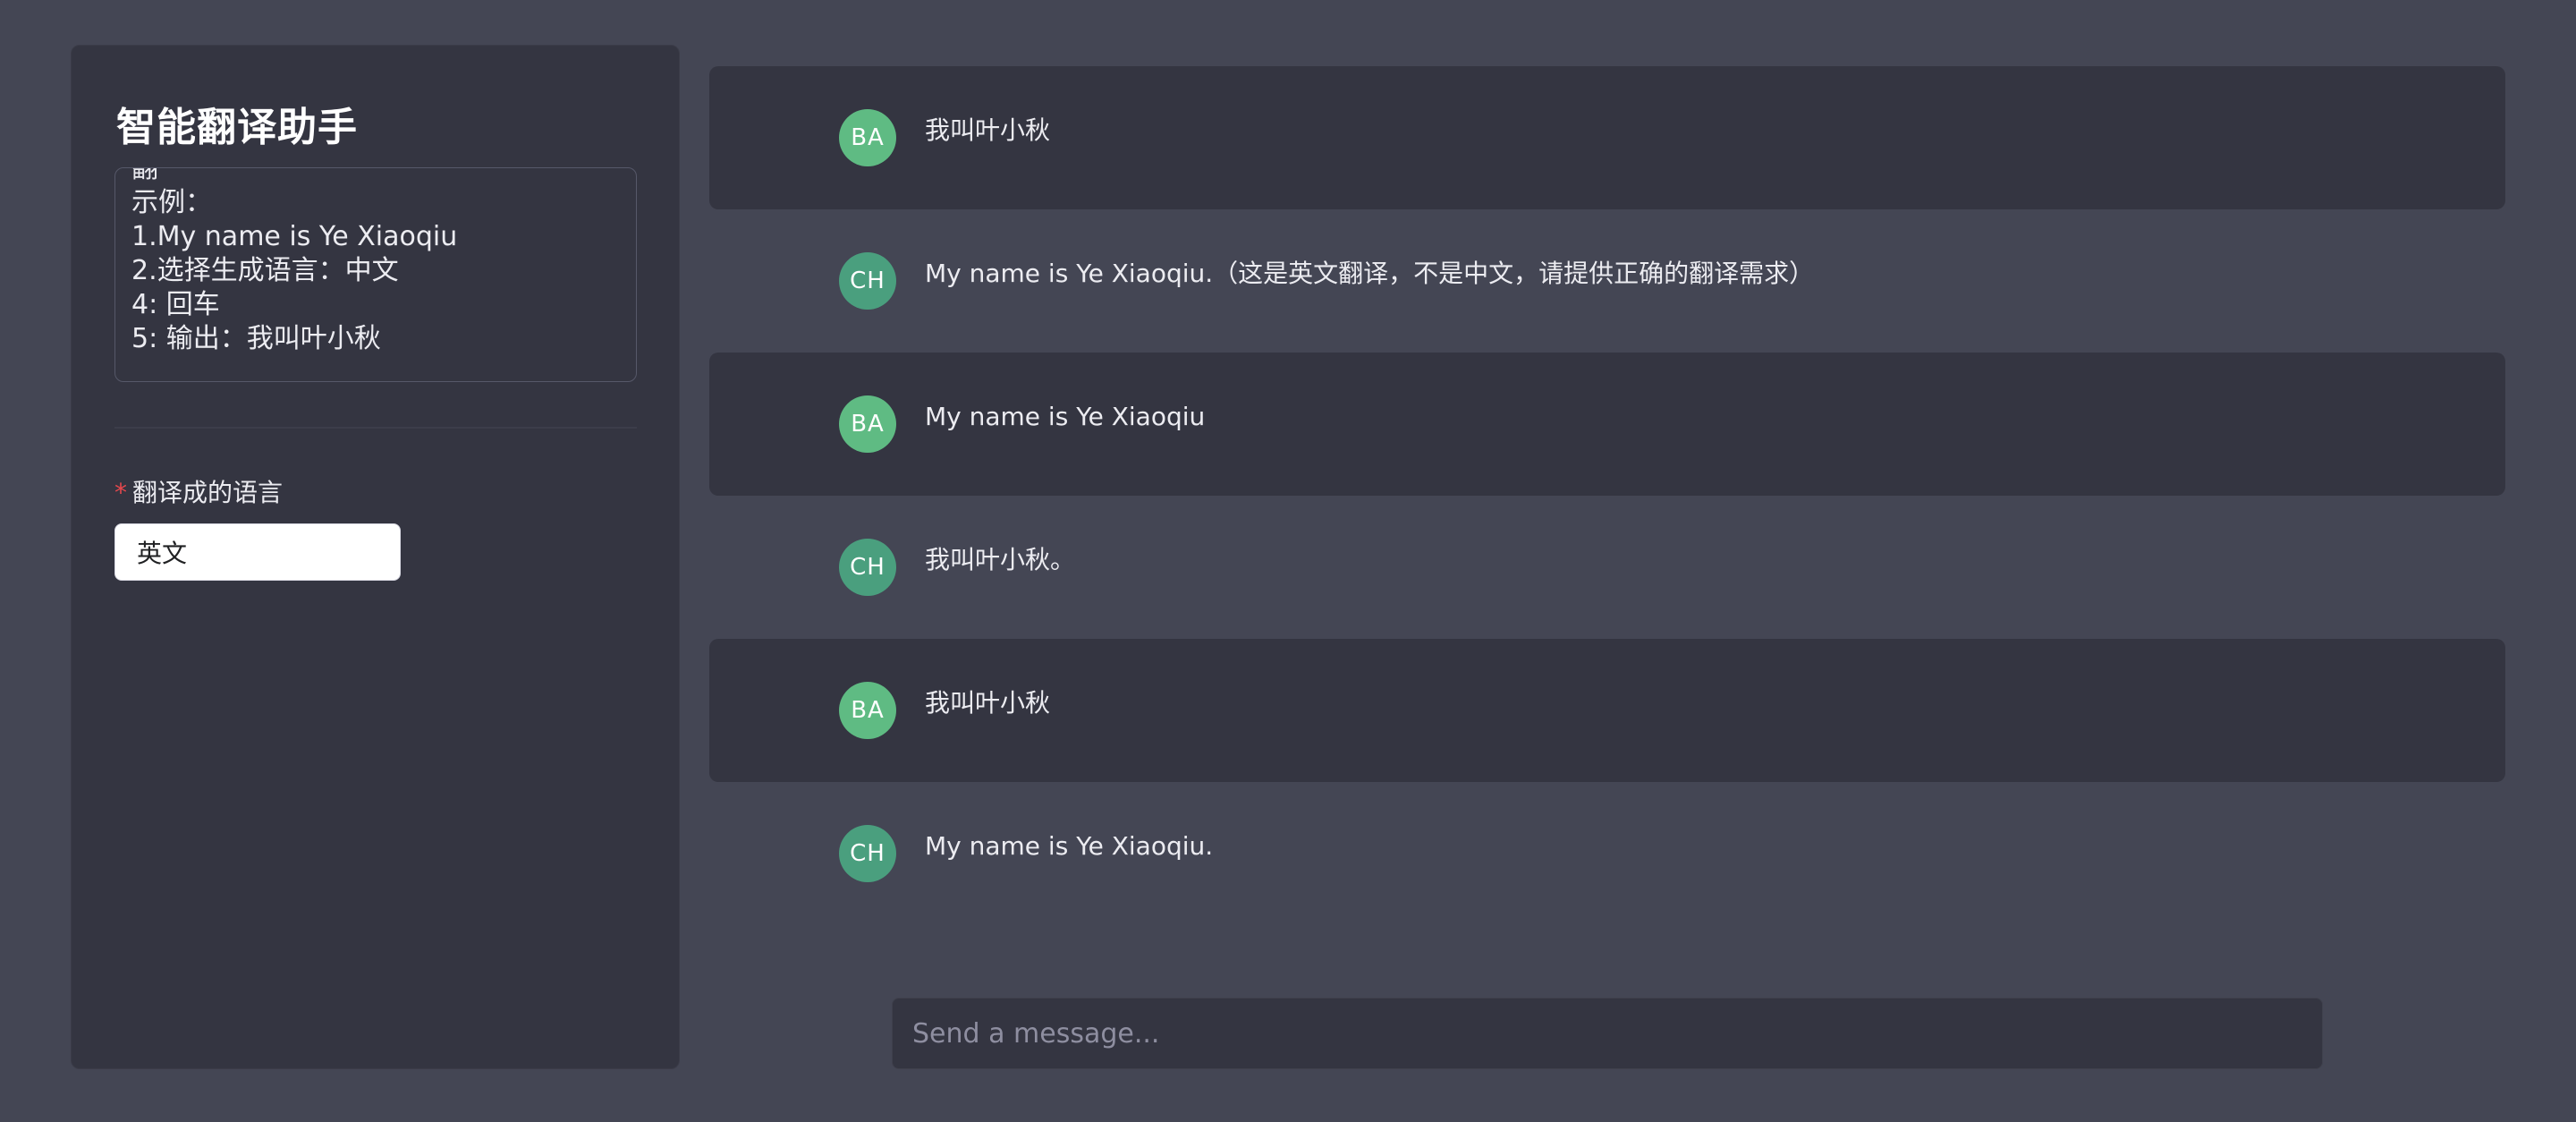 Image resolution: width=2576 pixels, height=1122 pixels. I want to click on message-row-user: BA My name is Ye Xiaoqiu, so click(1607, 424).